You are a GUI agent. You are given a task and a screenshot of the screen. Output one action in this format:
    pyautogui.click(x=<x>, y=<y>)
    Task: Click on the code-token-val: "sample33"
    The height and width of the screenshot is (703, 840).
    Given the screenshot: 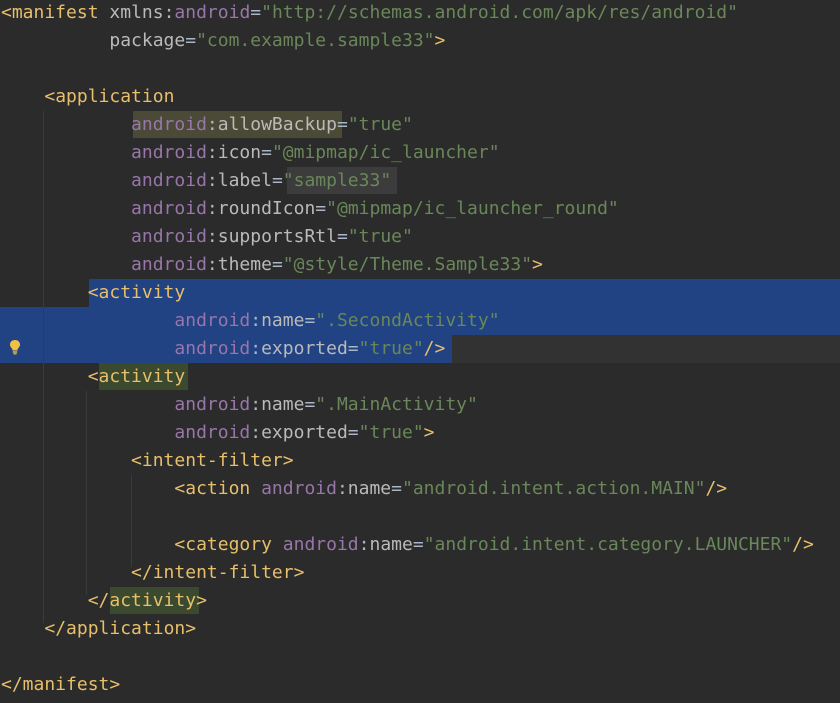 What is the action you would take?
    pyautogui.click(x=337, y=180)
    